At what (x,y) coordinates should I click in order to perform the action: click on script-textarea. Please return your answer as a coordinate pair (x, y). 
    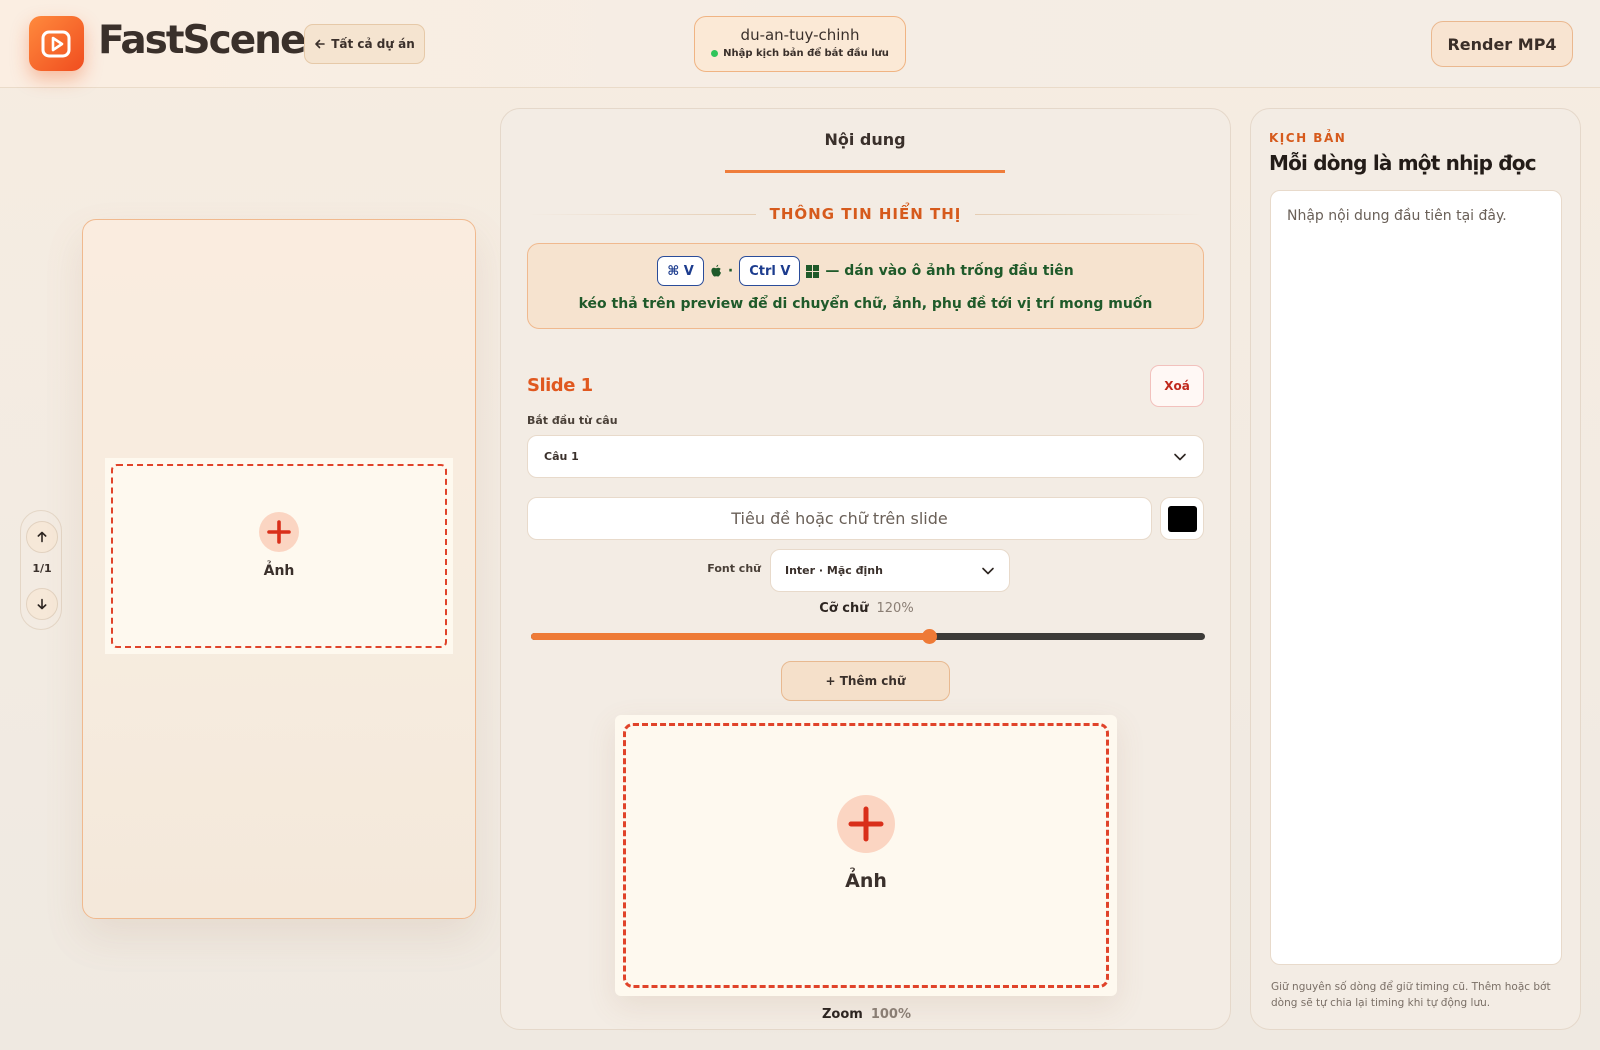
    Looking at the image, I should click on (1416, 577).